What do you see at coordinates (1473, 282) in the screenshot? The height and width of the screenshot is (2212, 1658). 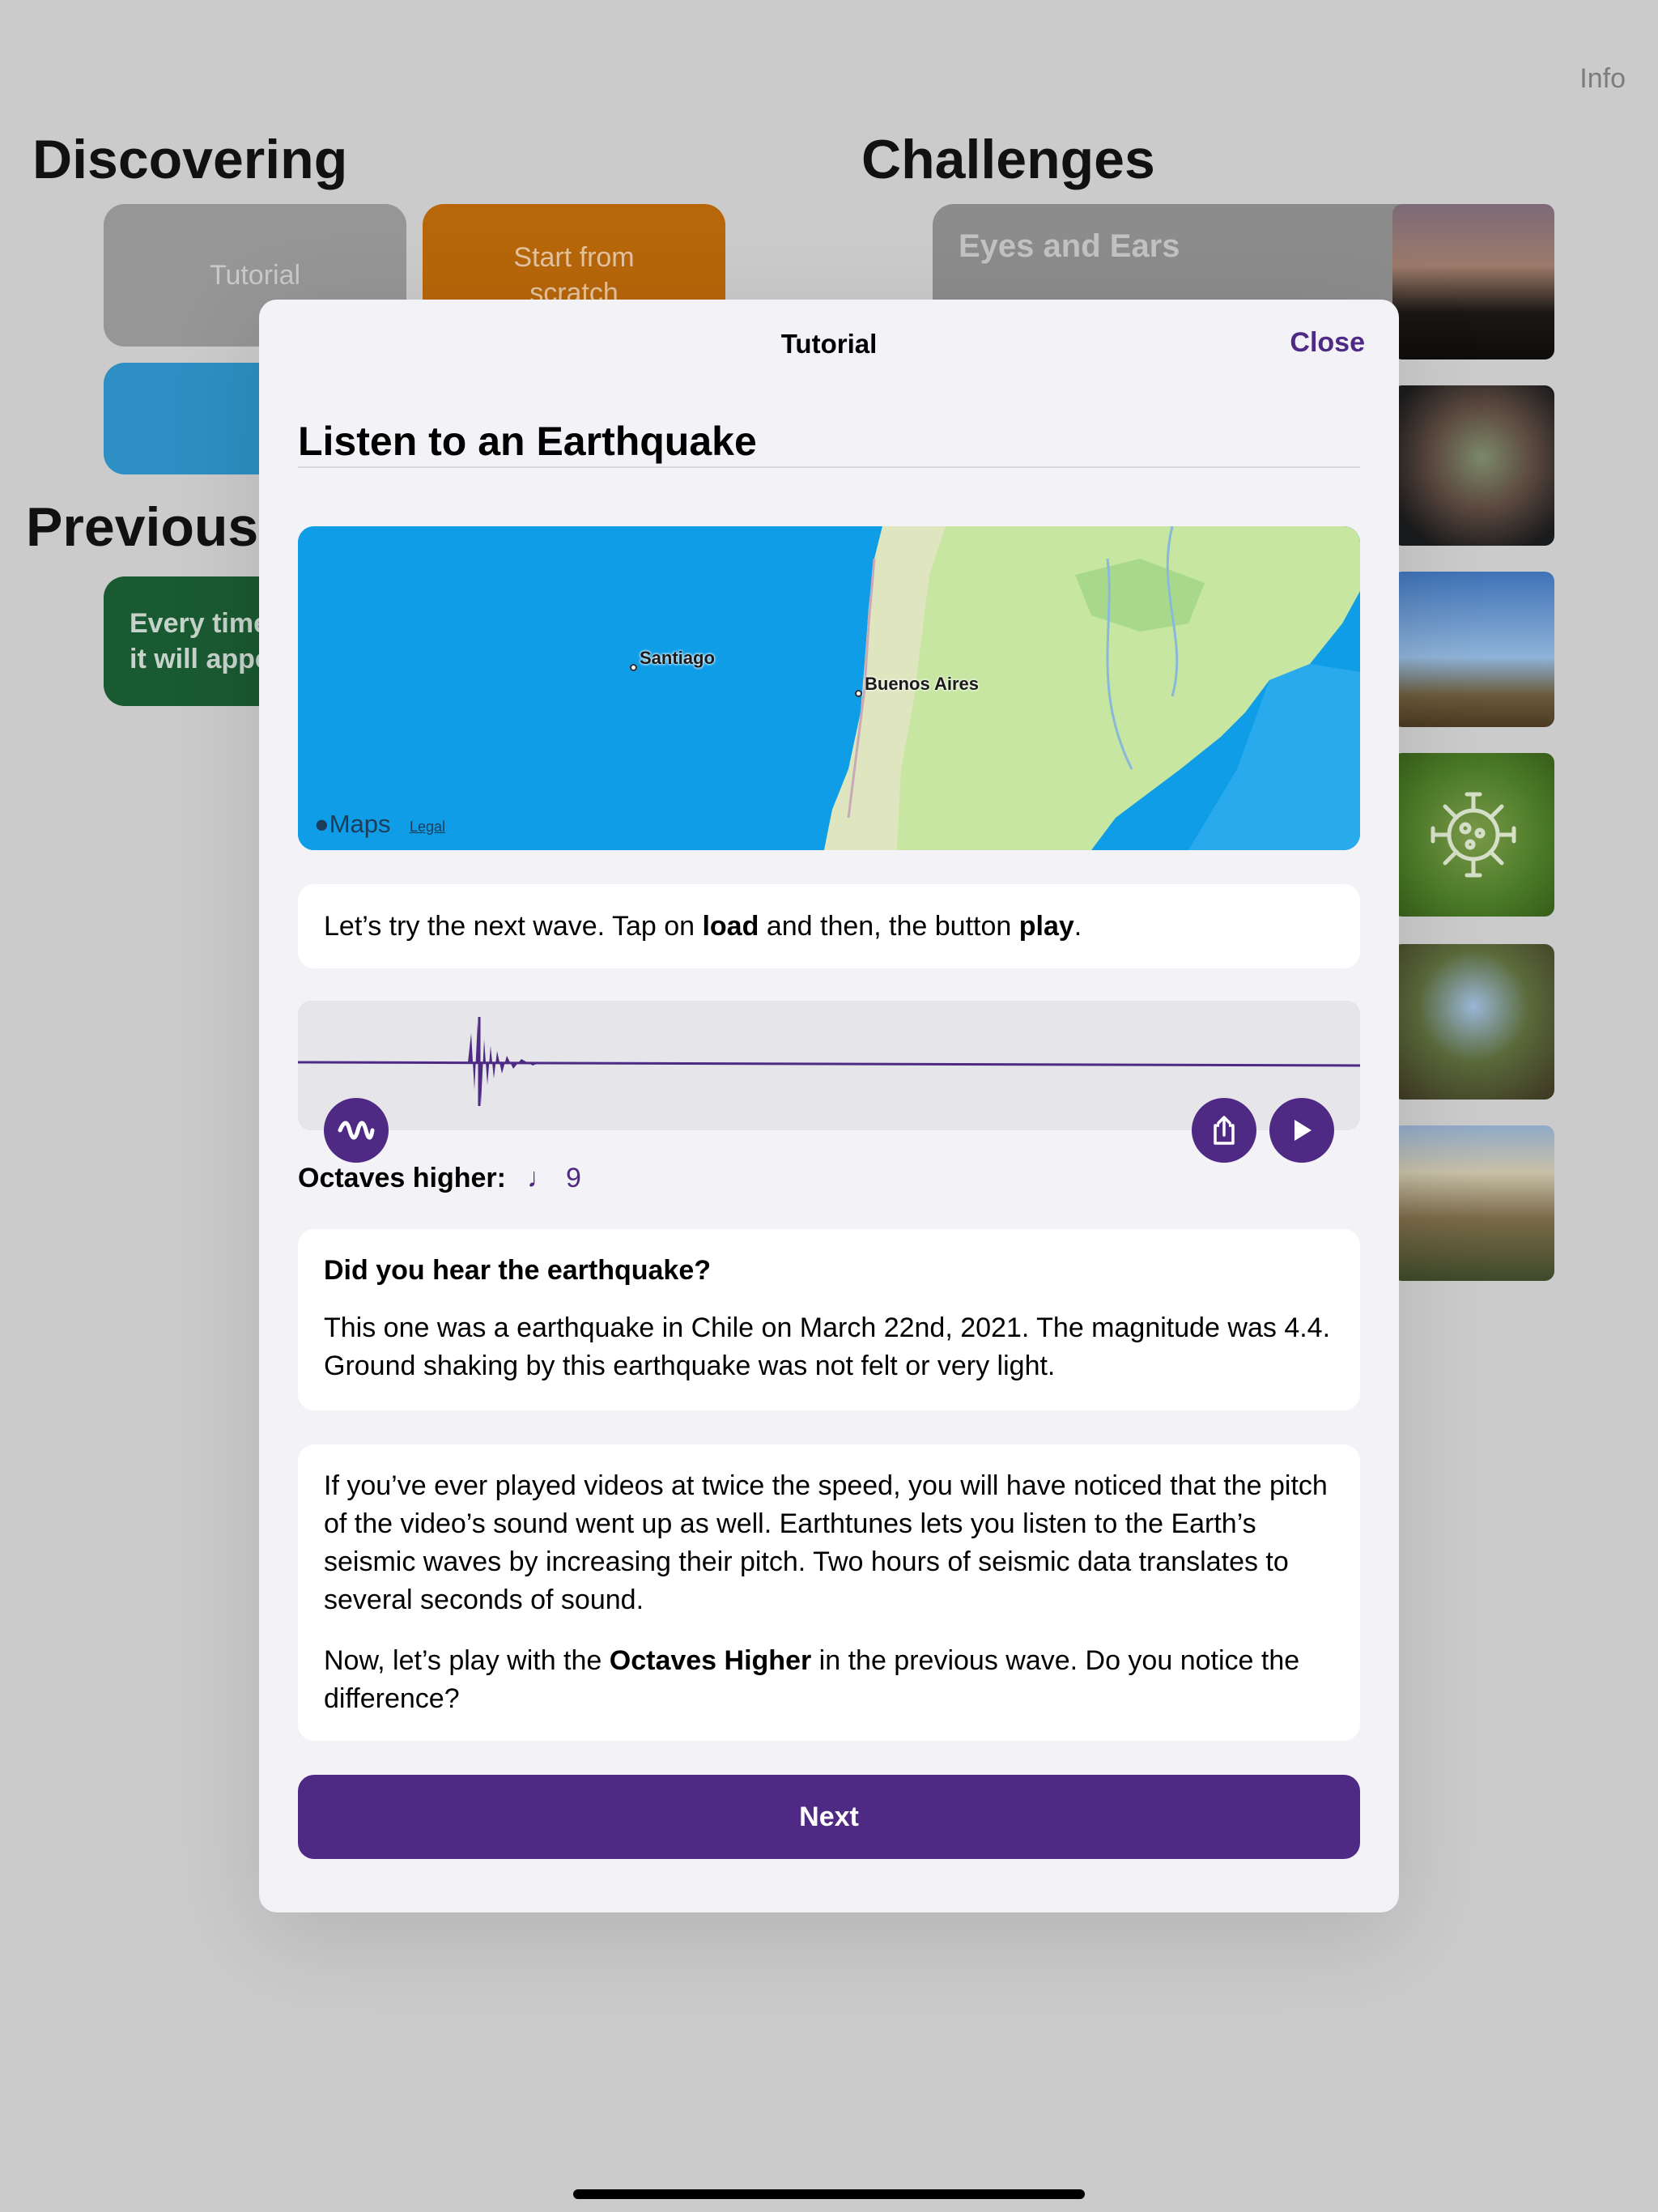 I see `challenge-thumb-sunset` at bounding box center [1473, 282].